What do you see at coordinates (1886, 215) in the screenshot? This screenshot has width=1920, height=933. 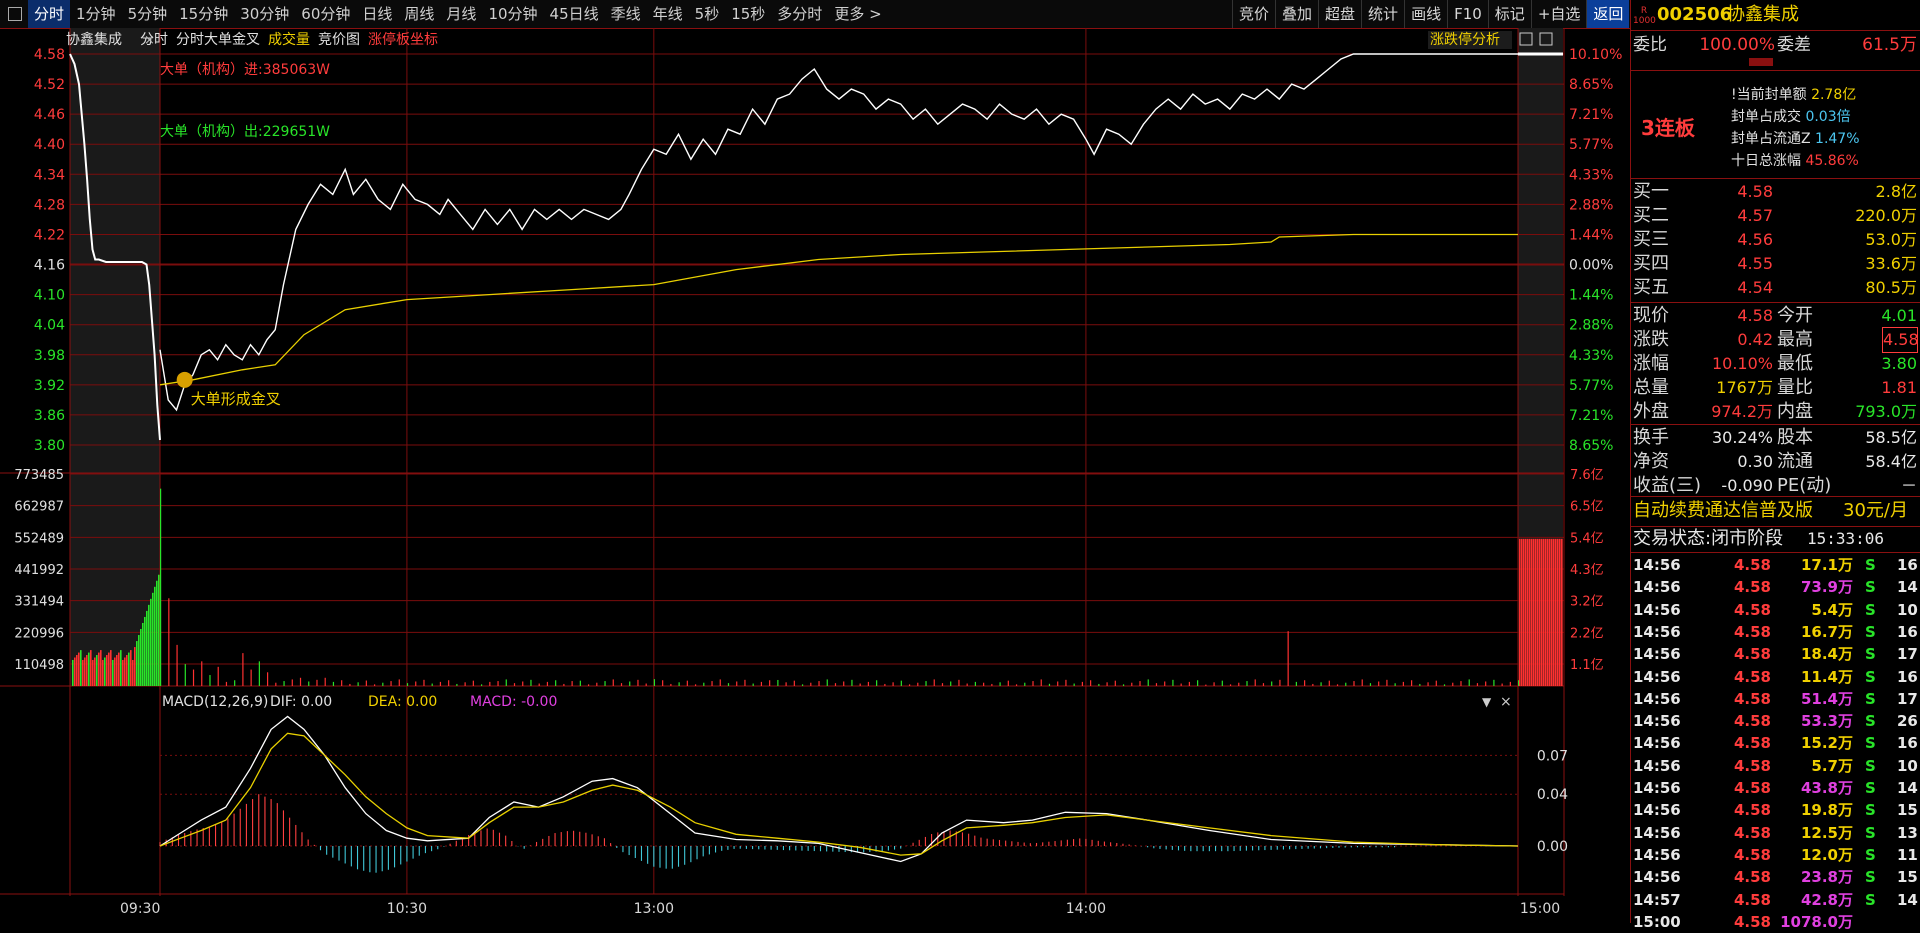 I see `bid-volume: 220.0万` at bounding box center [1886, 215].